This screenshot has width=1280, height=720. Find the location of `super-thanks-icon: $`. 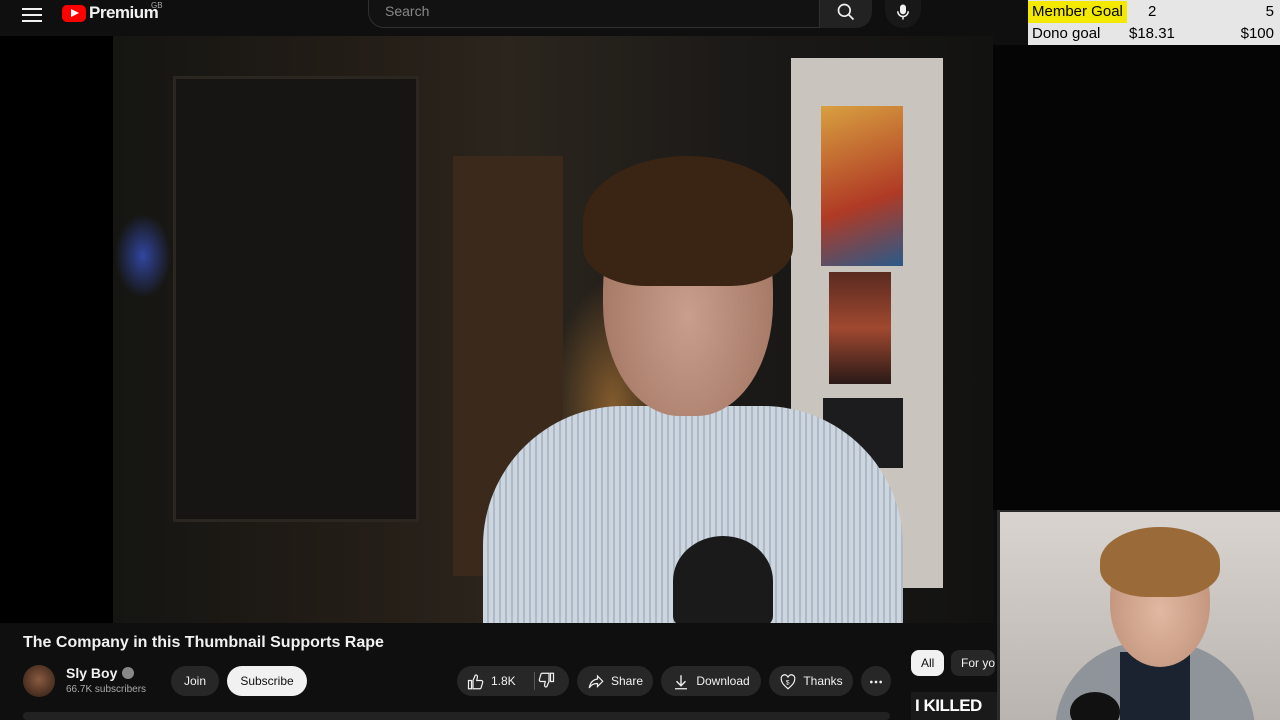

super-thanks-icon: $ is located at coordinates (788, 682).